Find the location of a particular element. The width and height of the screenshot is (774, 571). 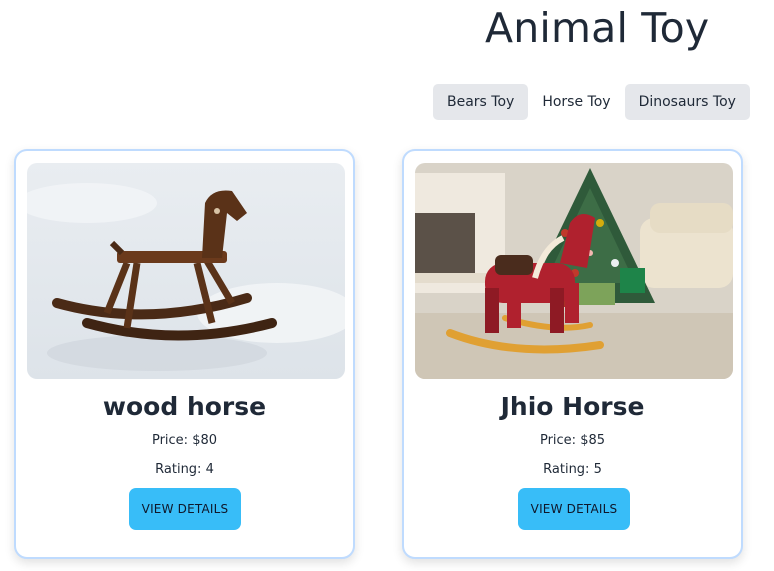

product-rating: Rating: 5 is located at coordinates (572, 469).